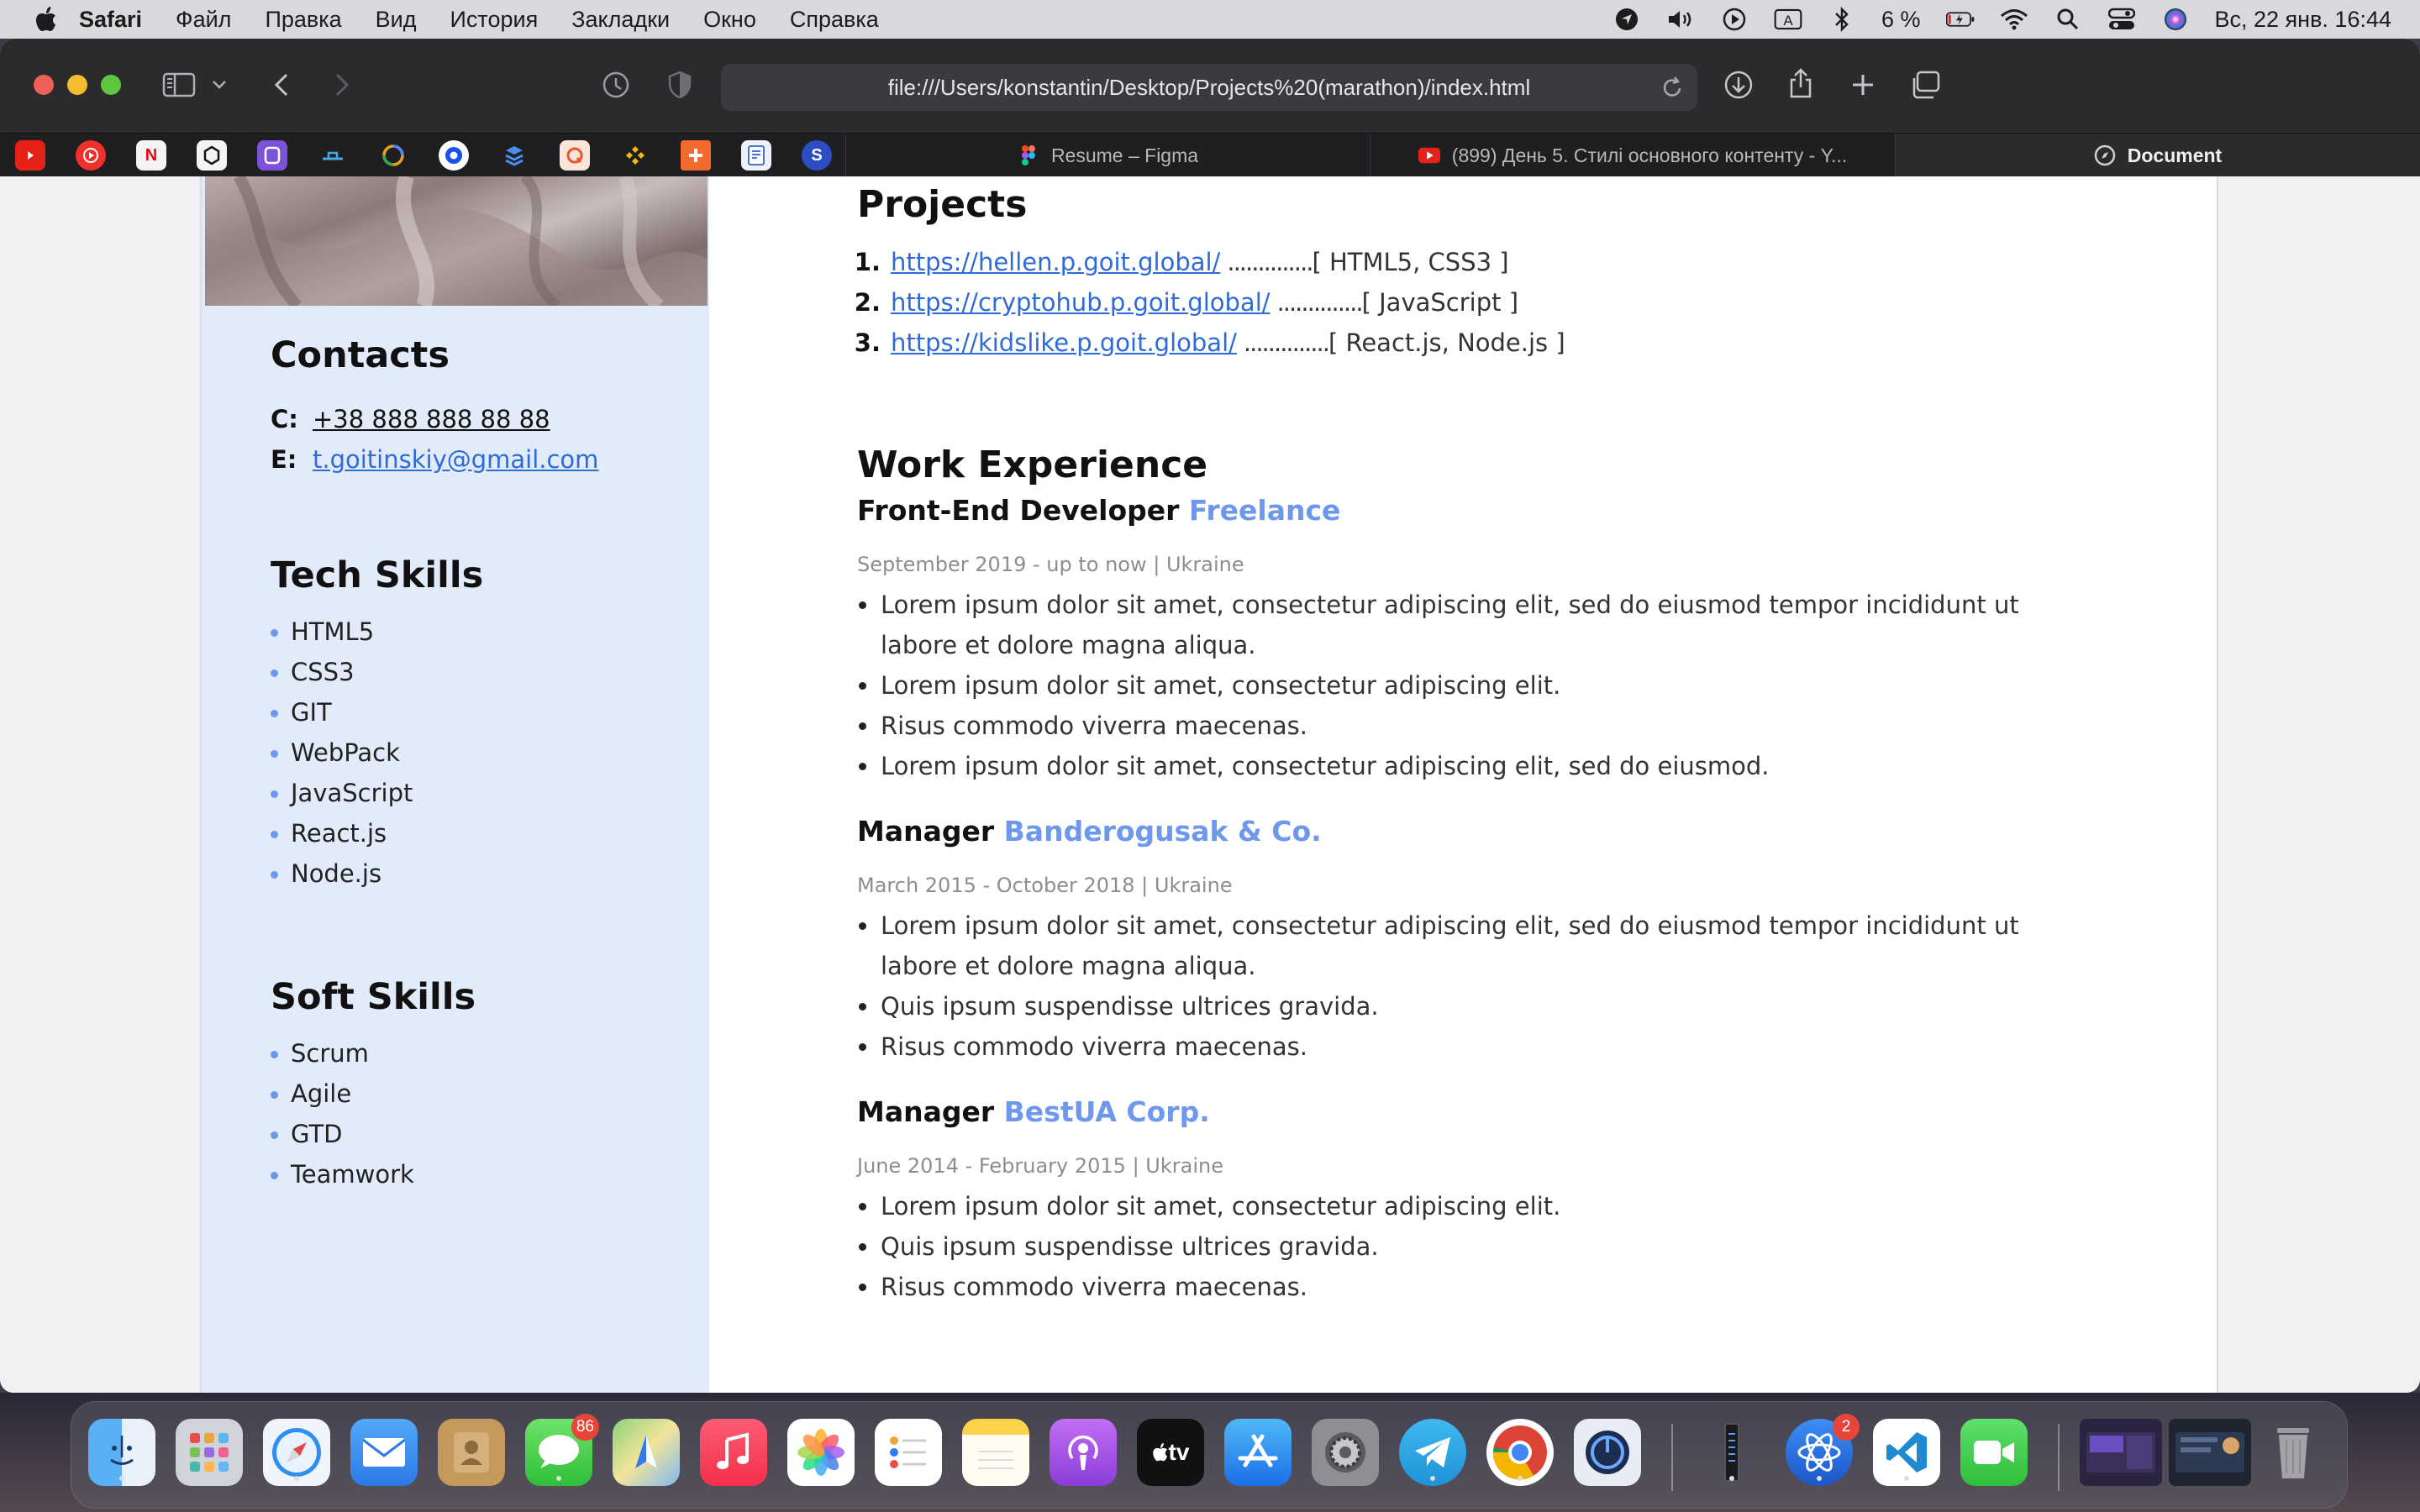 The height and width of the screenshot is (1512, 2420). What do you see at coordinates (1739, 85) in the screenshot?
I see `downloads-icon` at bounding box center [1739, 85].